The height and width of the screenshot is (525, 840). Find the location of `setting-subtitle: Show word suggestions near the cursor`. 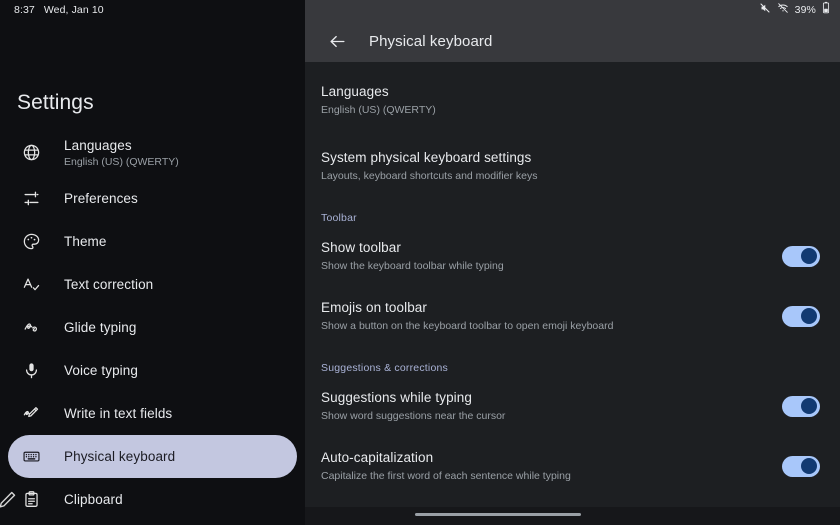

setting-subtitle: Show word suggestions near the cursor is located at coordinates (413, 415).